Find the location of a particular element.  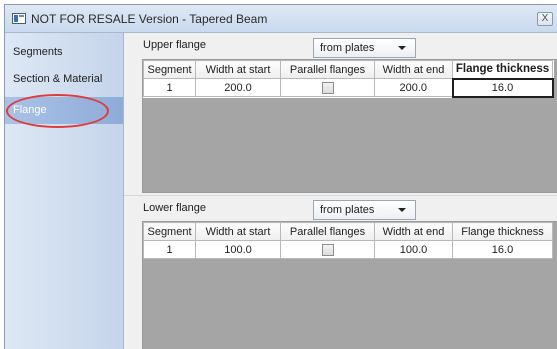

sidebar-item-label: Section & Material is located at coordinates (58, 79).